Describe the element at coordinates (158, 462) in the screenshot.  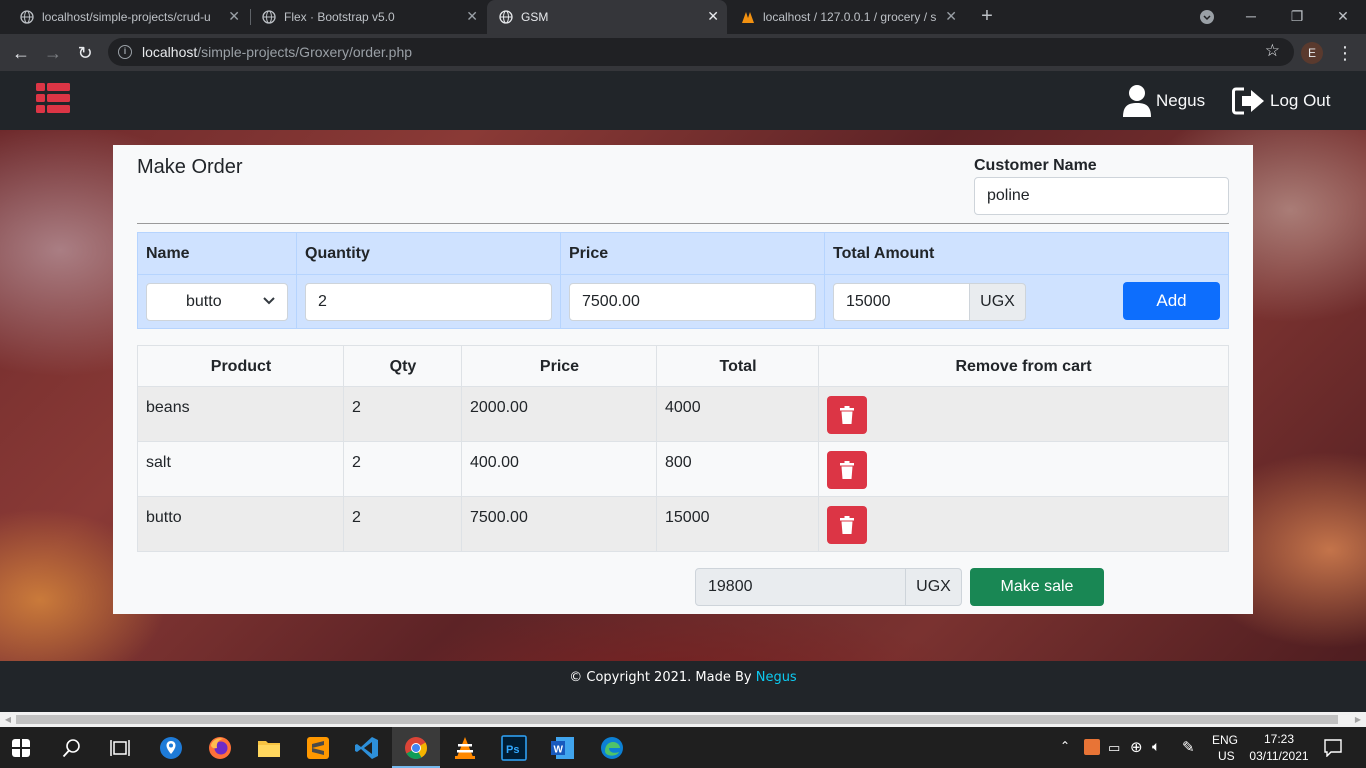
I see `cell-product: salt` at that location.